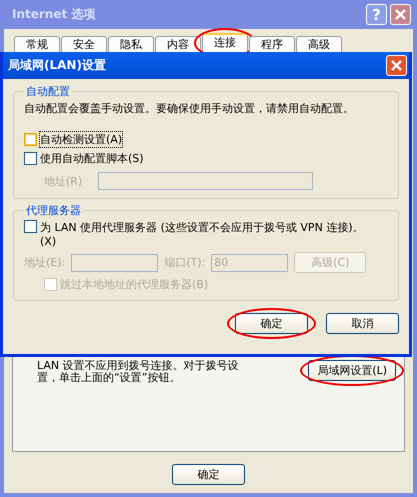 The image size is (417, 497). Describe the element at coordinates (63, 181) in the screenshot. I see `address-label: 地址(R)` at that location.